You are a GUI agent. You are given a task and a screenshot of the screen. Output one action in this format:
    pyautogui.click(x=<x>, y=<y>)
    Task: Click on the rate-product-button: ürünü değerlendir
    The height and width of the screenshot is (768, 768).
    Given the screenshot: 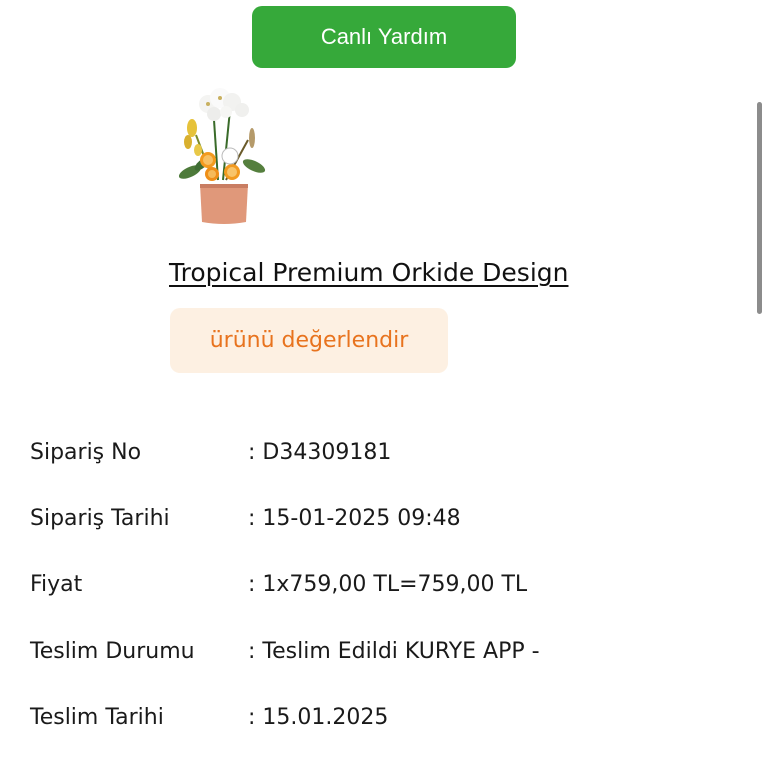 What is the action you would take?
    pyautogui.click(x=309, y=340)
    